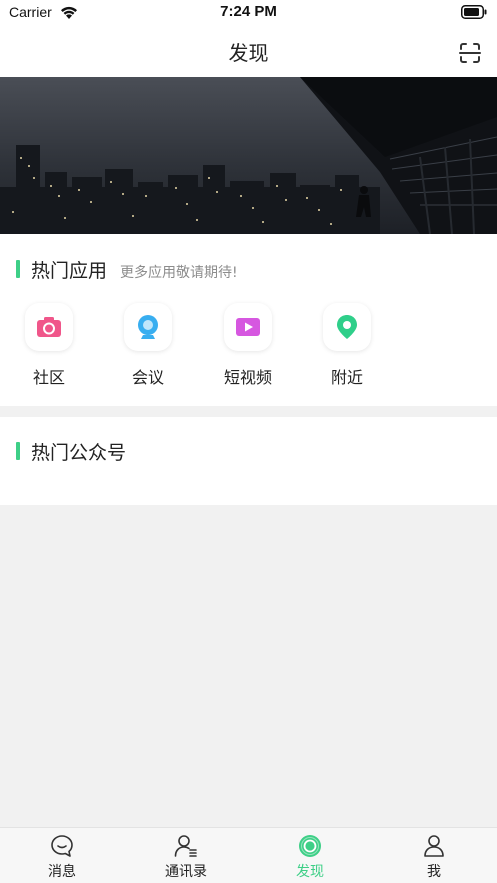 This screenshot has width=497, height=883. Describe the element at coordinates (186, 872) in the screenshot. I see `tab-contacts-label: 通讯录` at that location.